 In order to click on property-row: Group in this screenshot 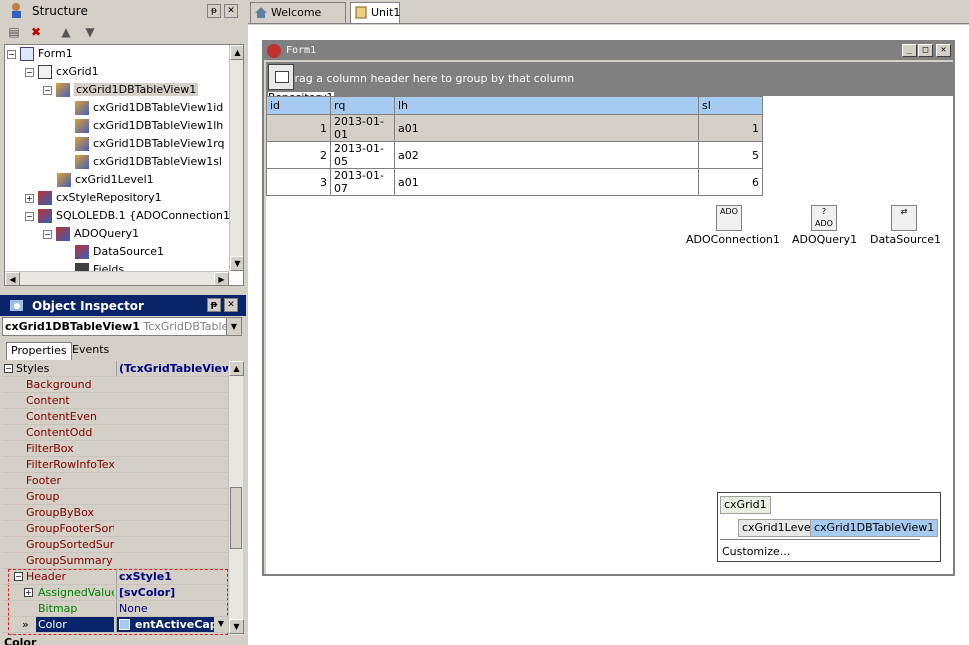, I will do `click(115, 497)`.